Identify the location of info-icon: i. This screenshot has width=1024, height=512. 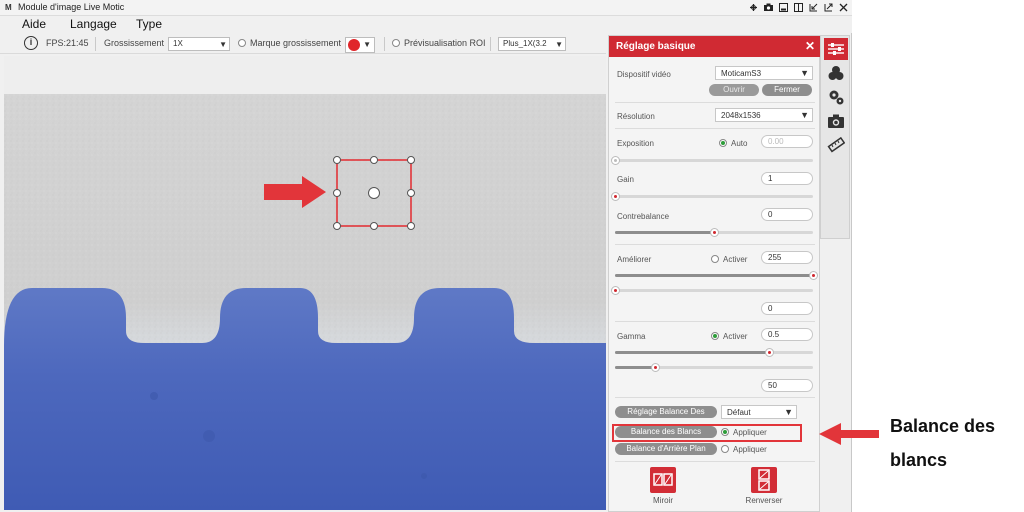
(31, 43).